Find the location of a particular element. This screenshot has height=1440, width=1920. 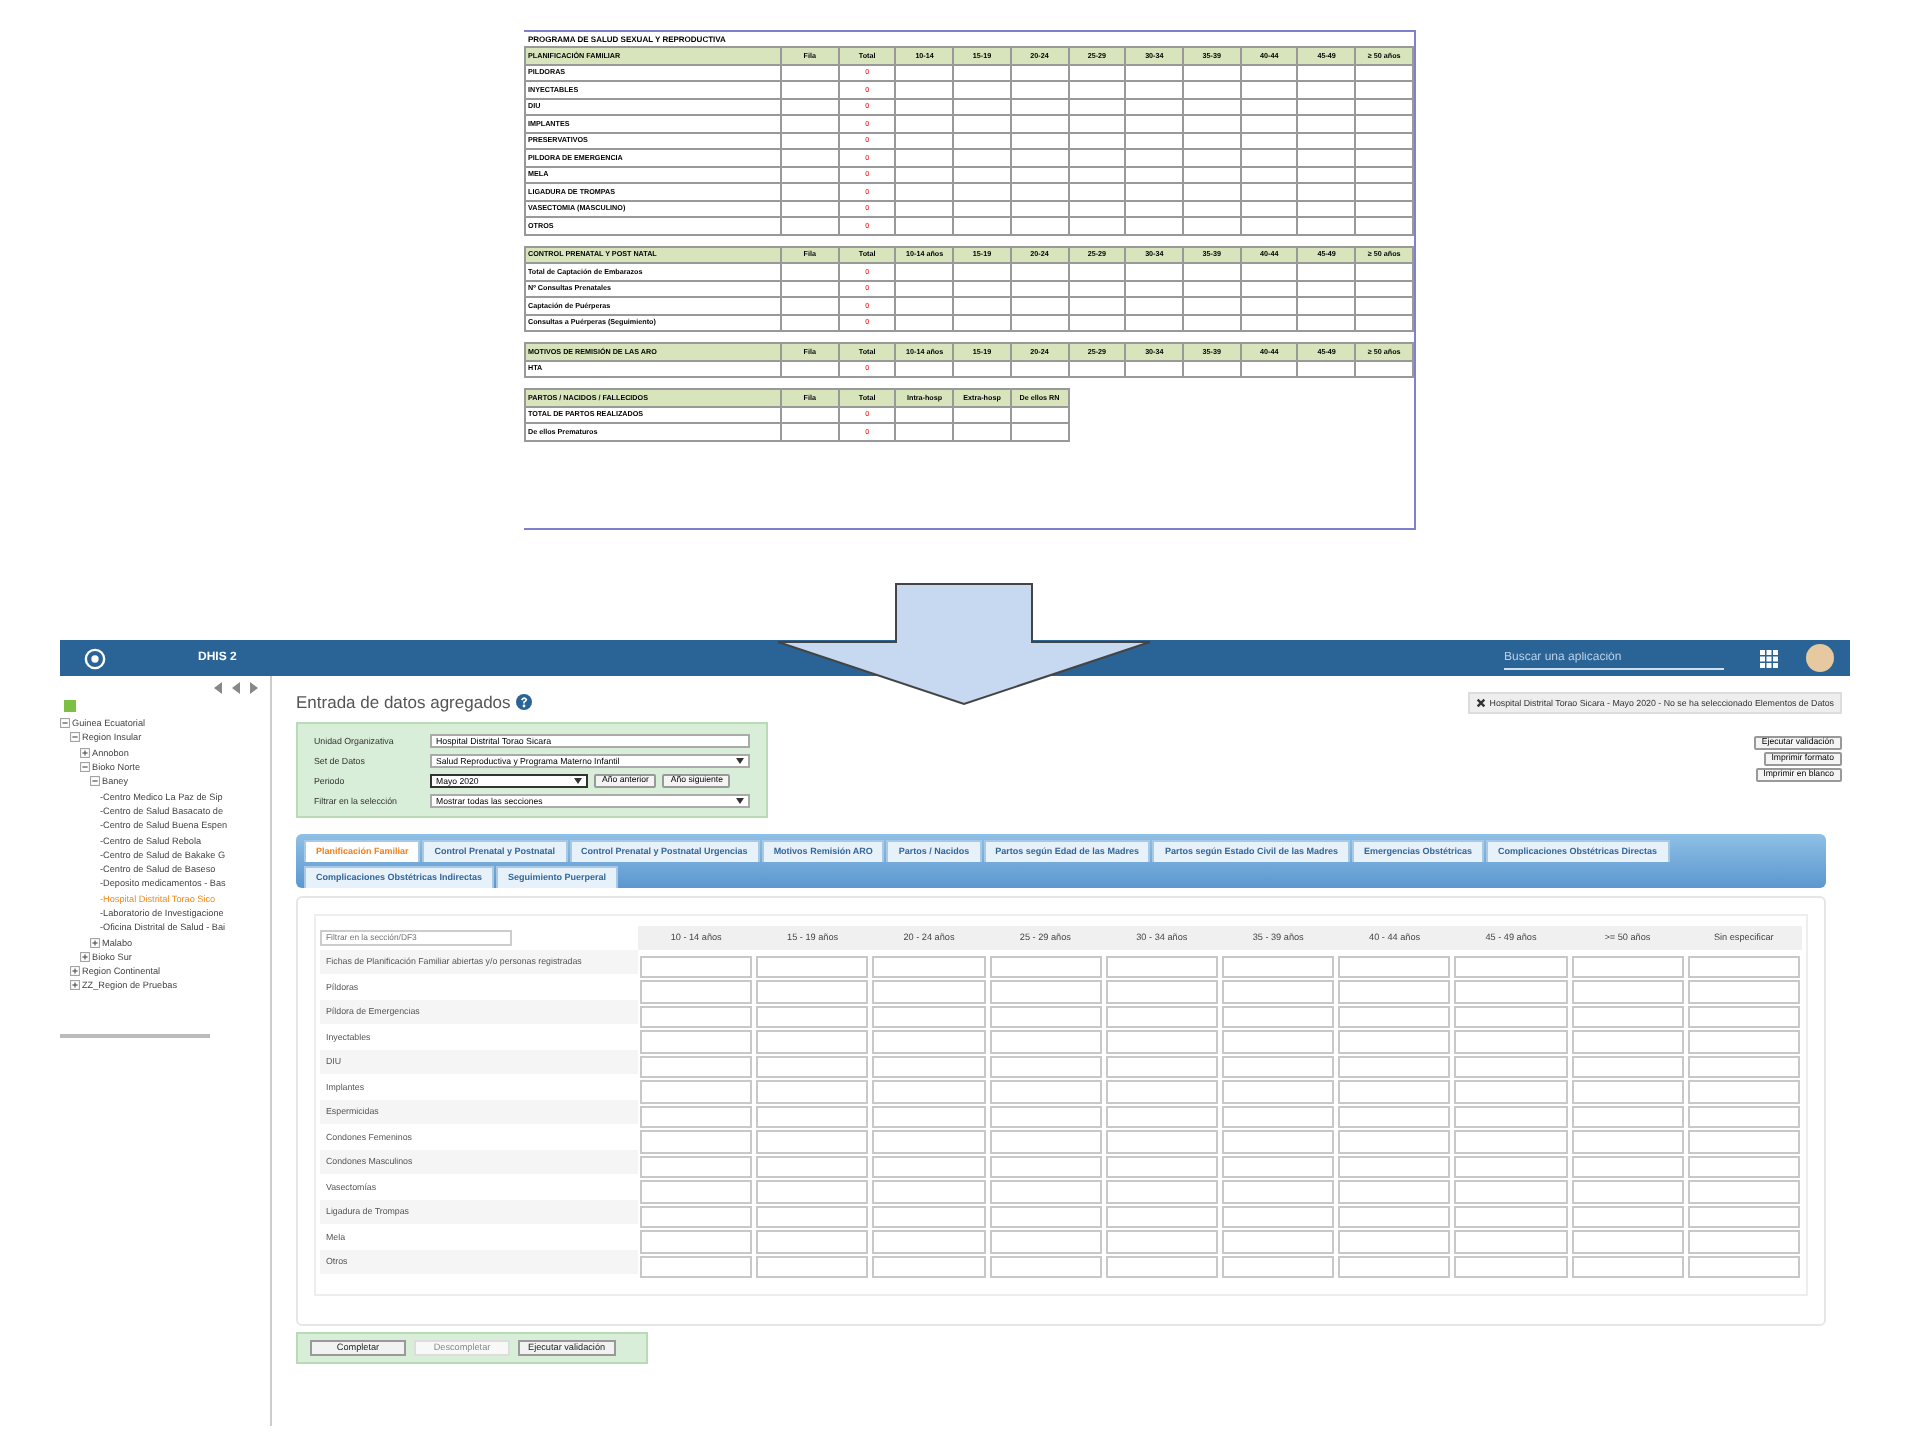

navigation-arrows-icon is located at coordinates (236, 688).